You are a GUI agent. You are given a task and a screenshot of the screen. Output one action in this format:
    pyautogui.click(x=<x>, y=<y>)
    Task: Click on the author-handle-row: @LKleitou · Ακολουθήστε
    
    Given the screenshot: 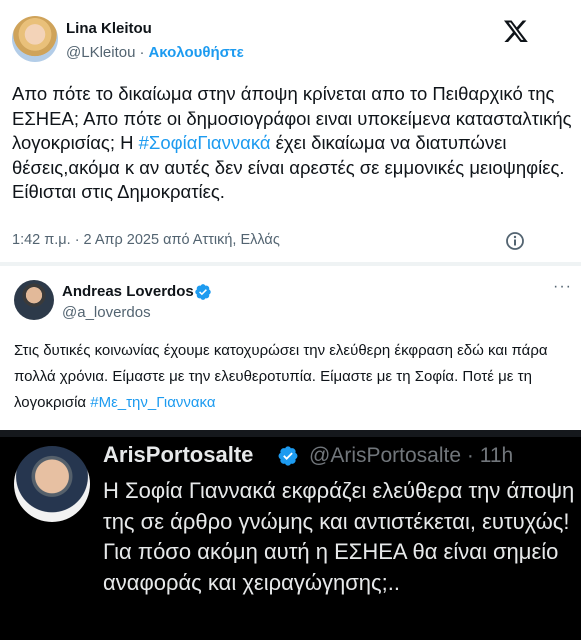 What is the action you would take?
    pyautogui.click(x=155, y=52)
    